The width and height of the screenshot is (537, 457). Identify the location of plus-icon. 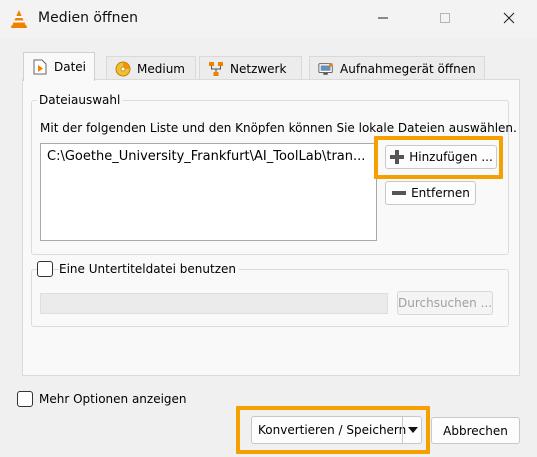
(397, 157).